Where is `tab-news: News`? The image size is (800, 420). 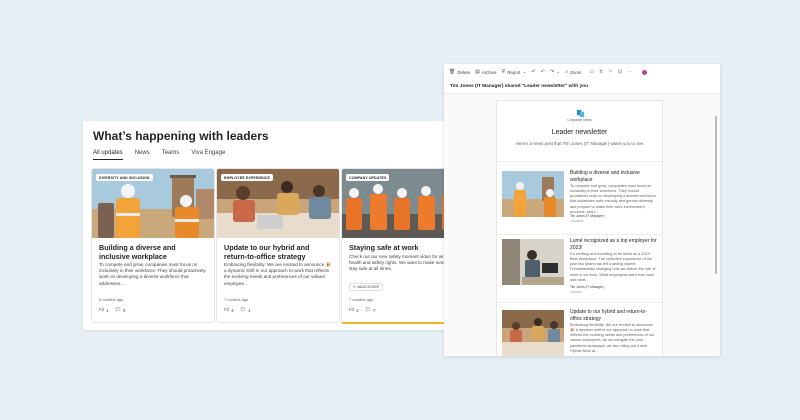 tab-news: News is located at coordinates (142, 155).